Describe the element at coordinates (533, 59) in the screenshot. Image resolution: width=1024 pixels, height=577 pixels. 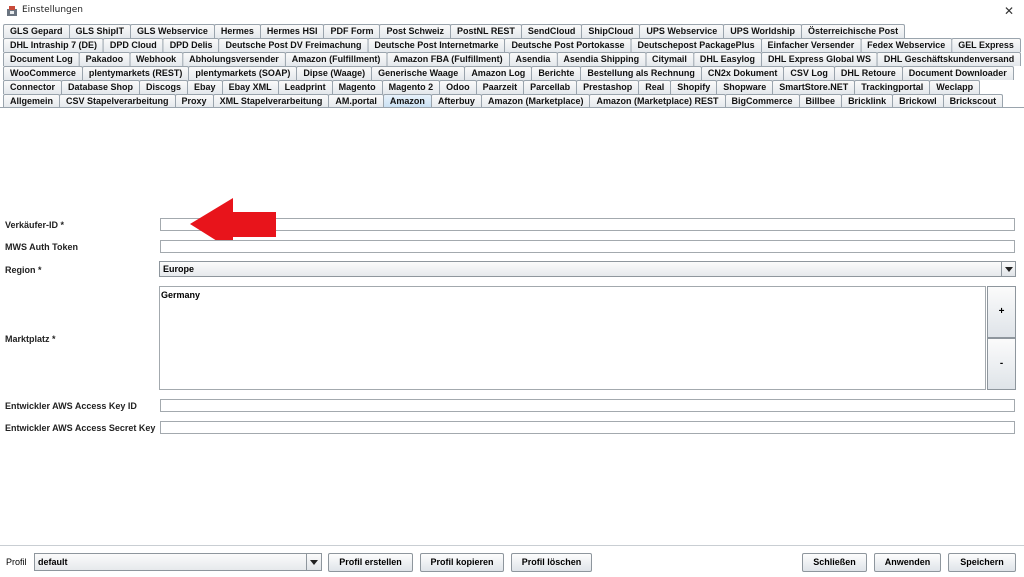
I see `tab-asendia: Asendia` at that location.